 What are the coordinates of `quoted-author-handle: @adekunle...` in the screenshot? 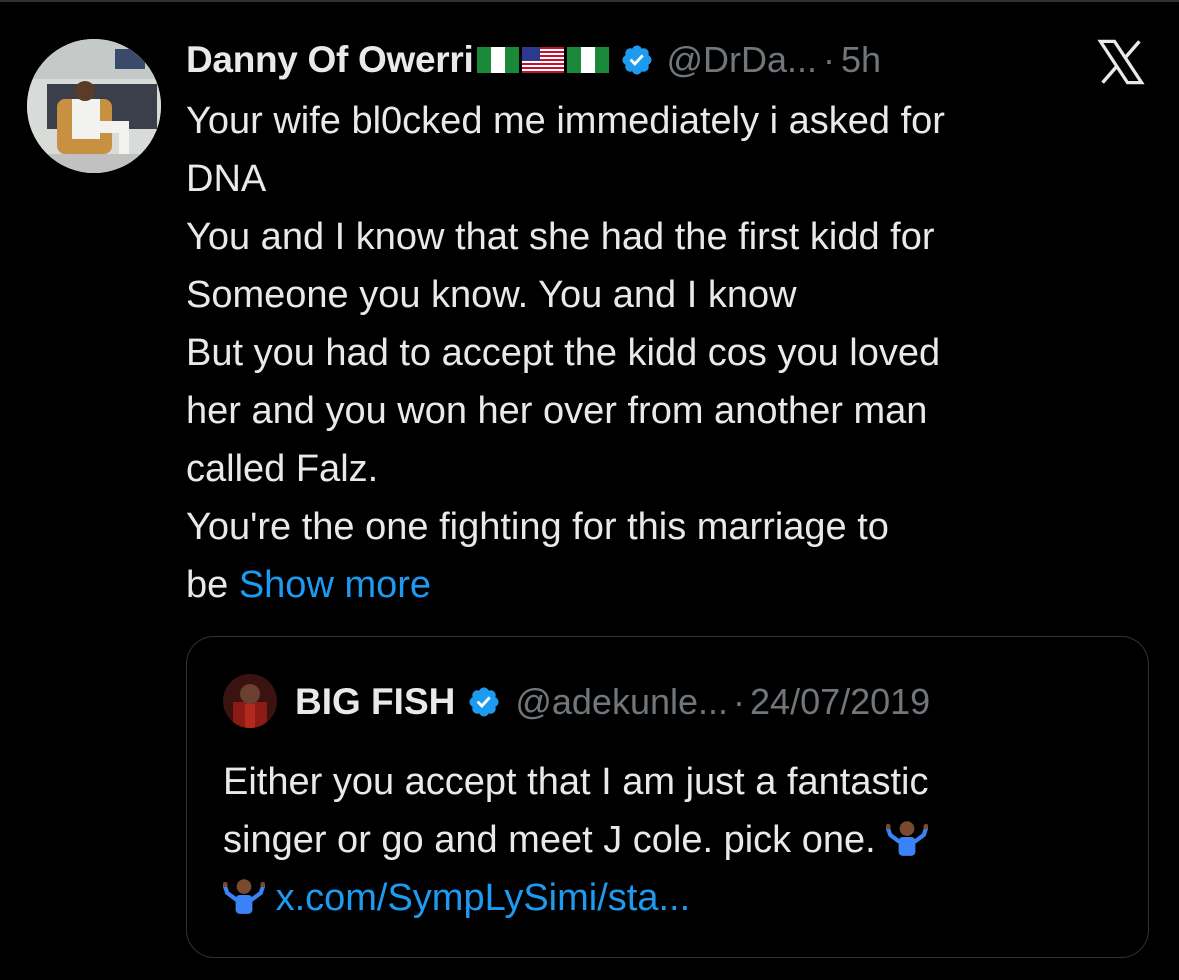 It's located at (621, 702).